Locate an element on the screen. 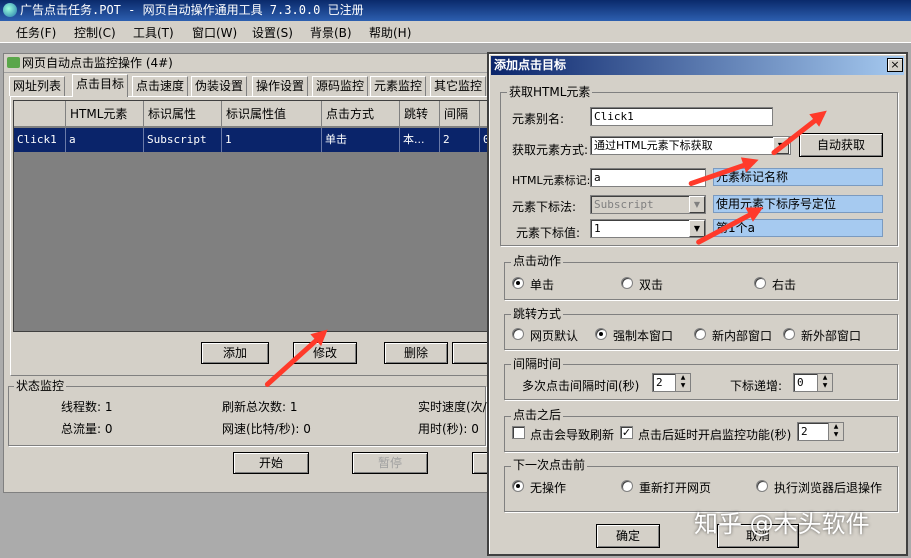 The width and height of the screenshot is (911, 558). total-traffic: 总流量: 0 is located at coordinates (87, 429).